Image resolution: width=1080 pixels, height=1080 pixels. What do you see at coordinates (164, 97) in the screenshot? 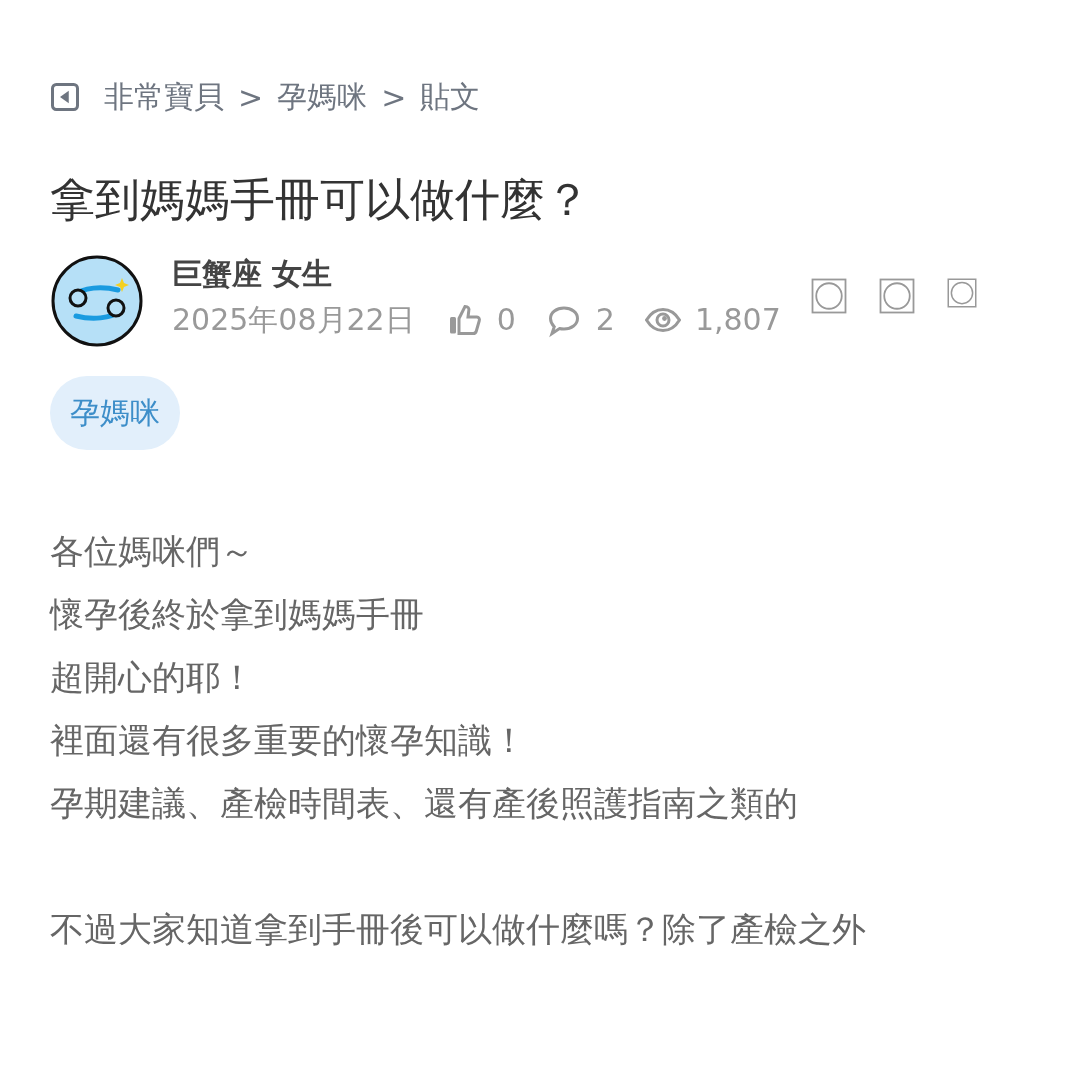
I see `breadcrumb-link: 非常寶貝` at bounding box center [164, 97].